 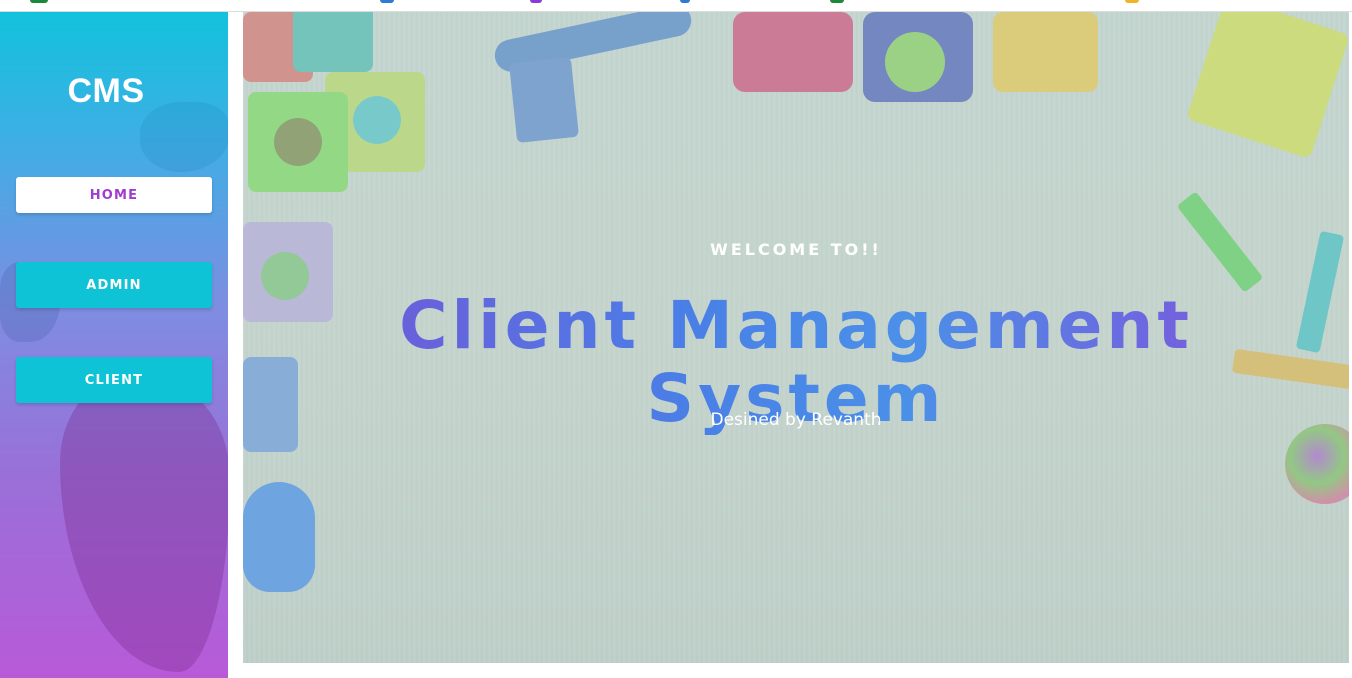 I want to click on south-america-map-decoration, so click(x=144, y=522).